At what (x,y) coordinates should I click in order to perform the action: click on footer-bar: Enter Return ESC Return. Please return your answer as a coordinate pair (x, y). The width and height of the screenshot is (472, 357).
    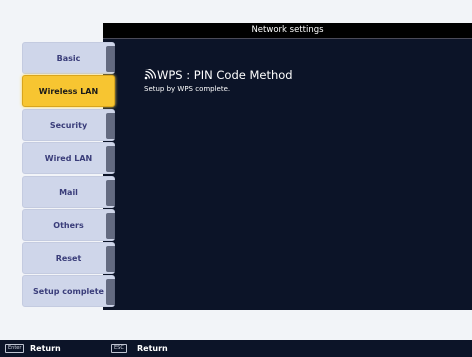
    Looking at the image, I should click on (236, 348).